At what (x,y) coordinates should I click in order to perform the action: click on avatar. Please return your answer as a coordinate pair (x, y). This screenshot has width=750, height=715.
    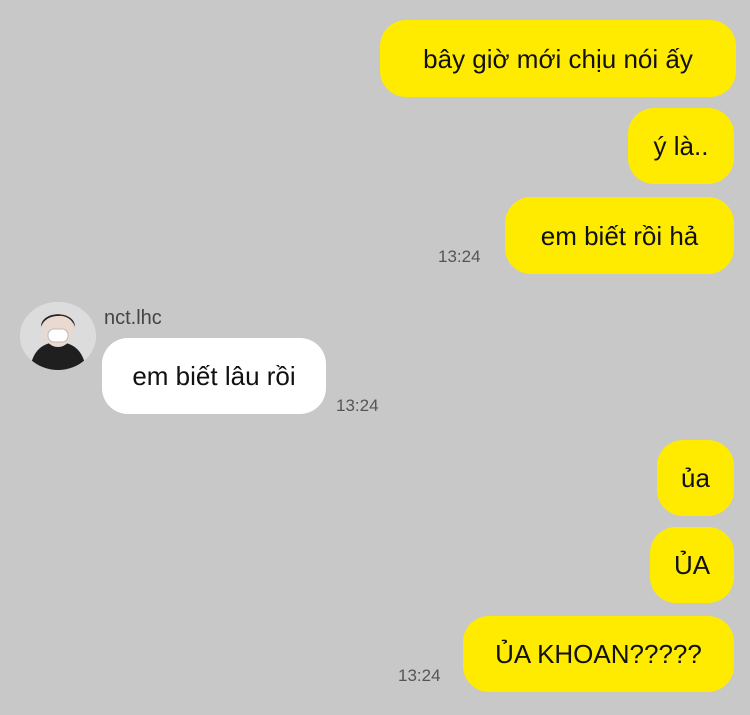
    Looking at the image, I should click on (58, 336).